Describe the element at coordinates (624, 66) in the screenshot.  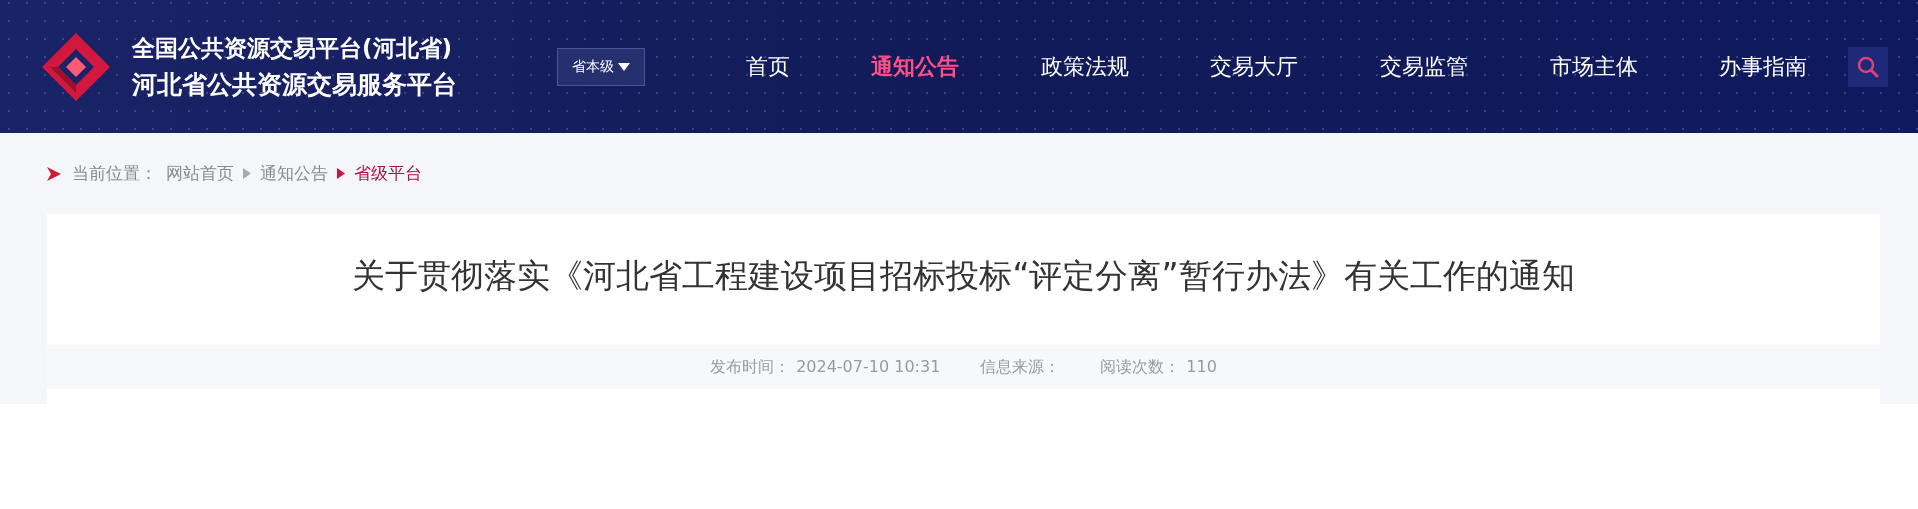
I see `caret-icon` at that location.